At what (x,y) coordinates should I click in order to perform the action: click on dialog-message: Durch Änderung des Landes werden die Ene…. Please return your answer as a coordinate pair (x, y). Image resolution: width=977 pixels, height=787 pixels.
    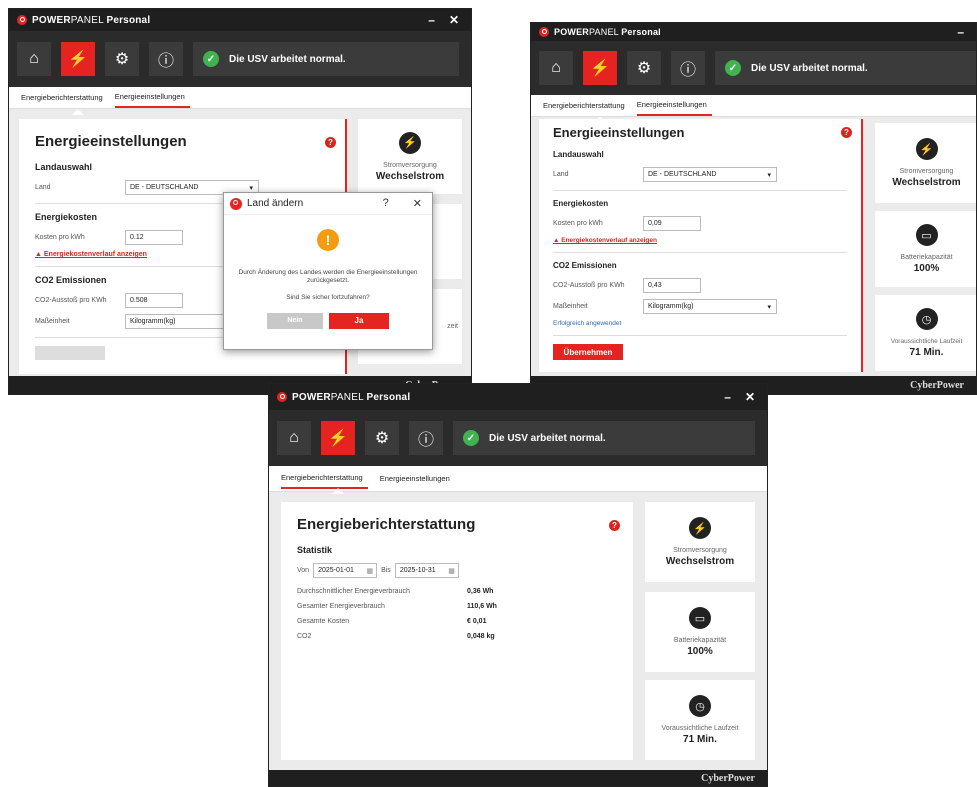
    Looking at the image, I should click on (328, 277).